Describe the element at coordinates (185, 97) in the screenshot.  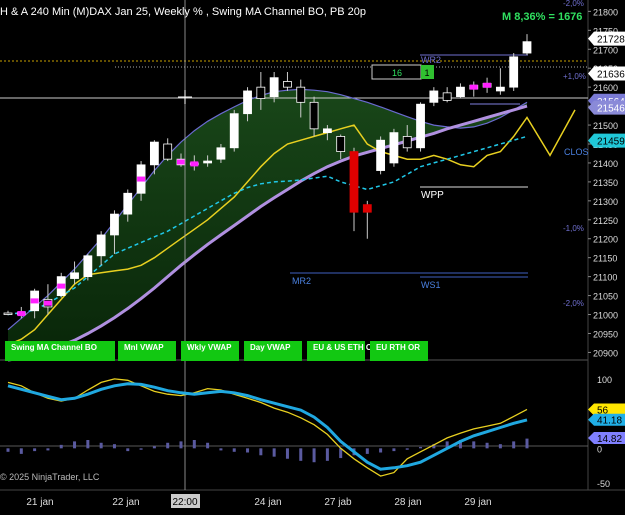
I see `crosshair-cursor` at that location.